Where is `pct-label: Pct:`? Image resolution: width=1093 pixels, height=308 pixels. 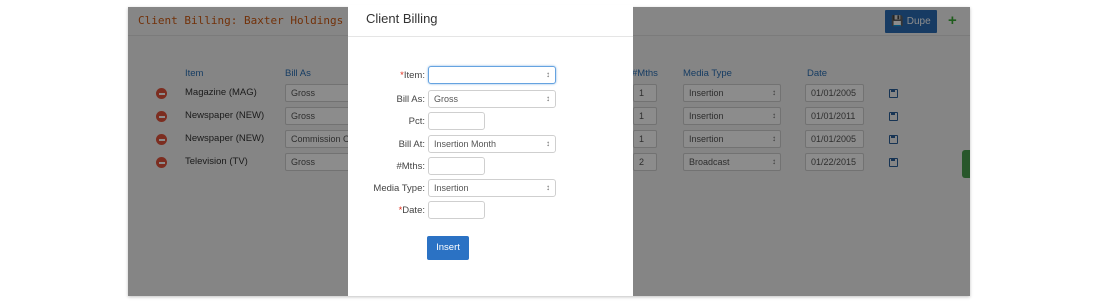 pct-label: Pct: is located at coordinates (416, 121).